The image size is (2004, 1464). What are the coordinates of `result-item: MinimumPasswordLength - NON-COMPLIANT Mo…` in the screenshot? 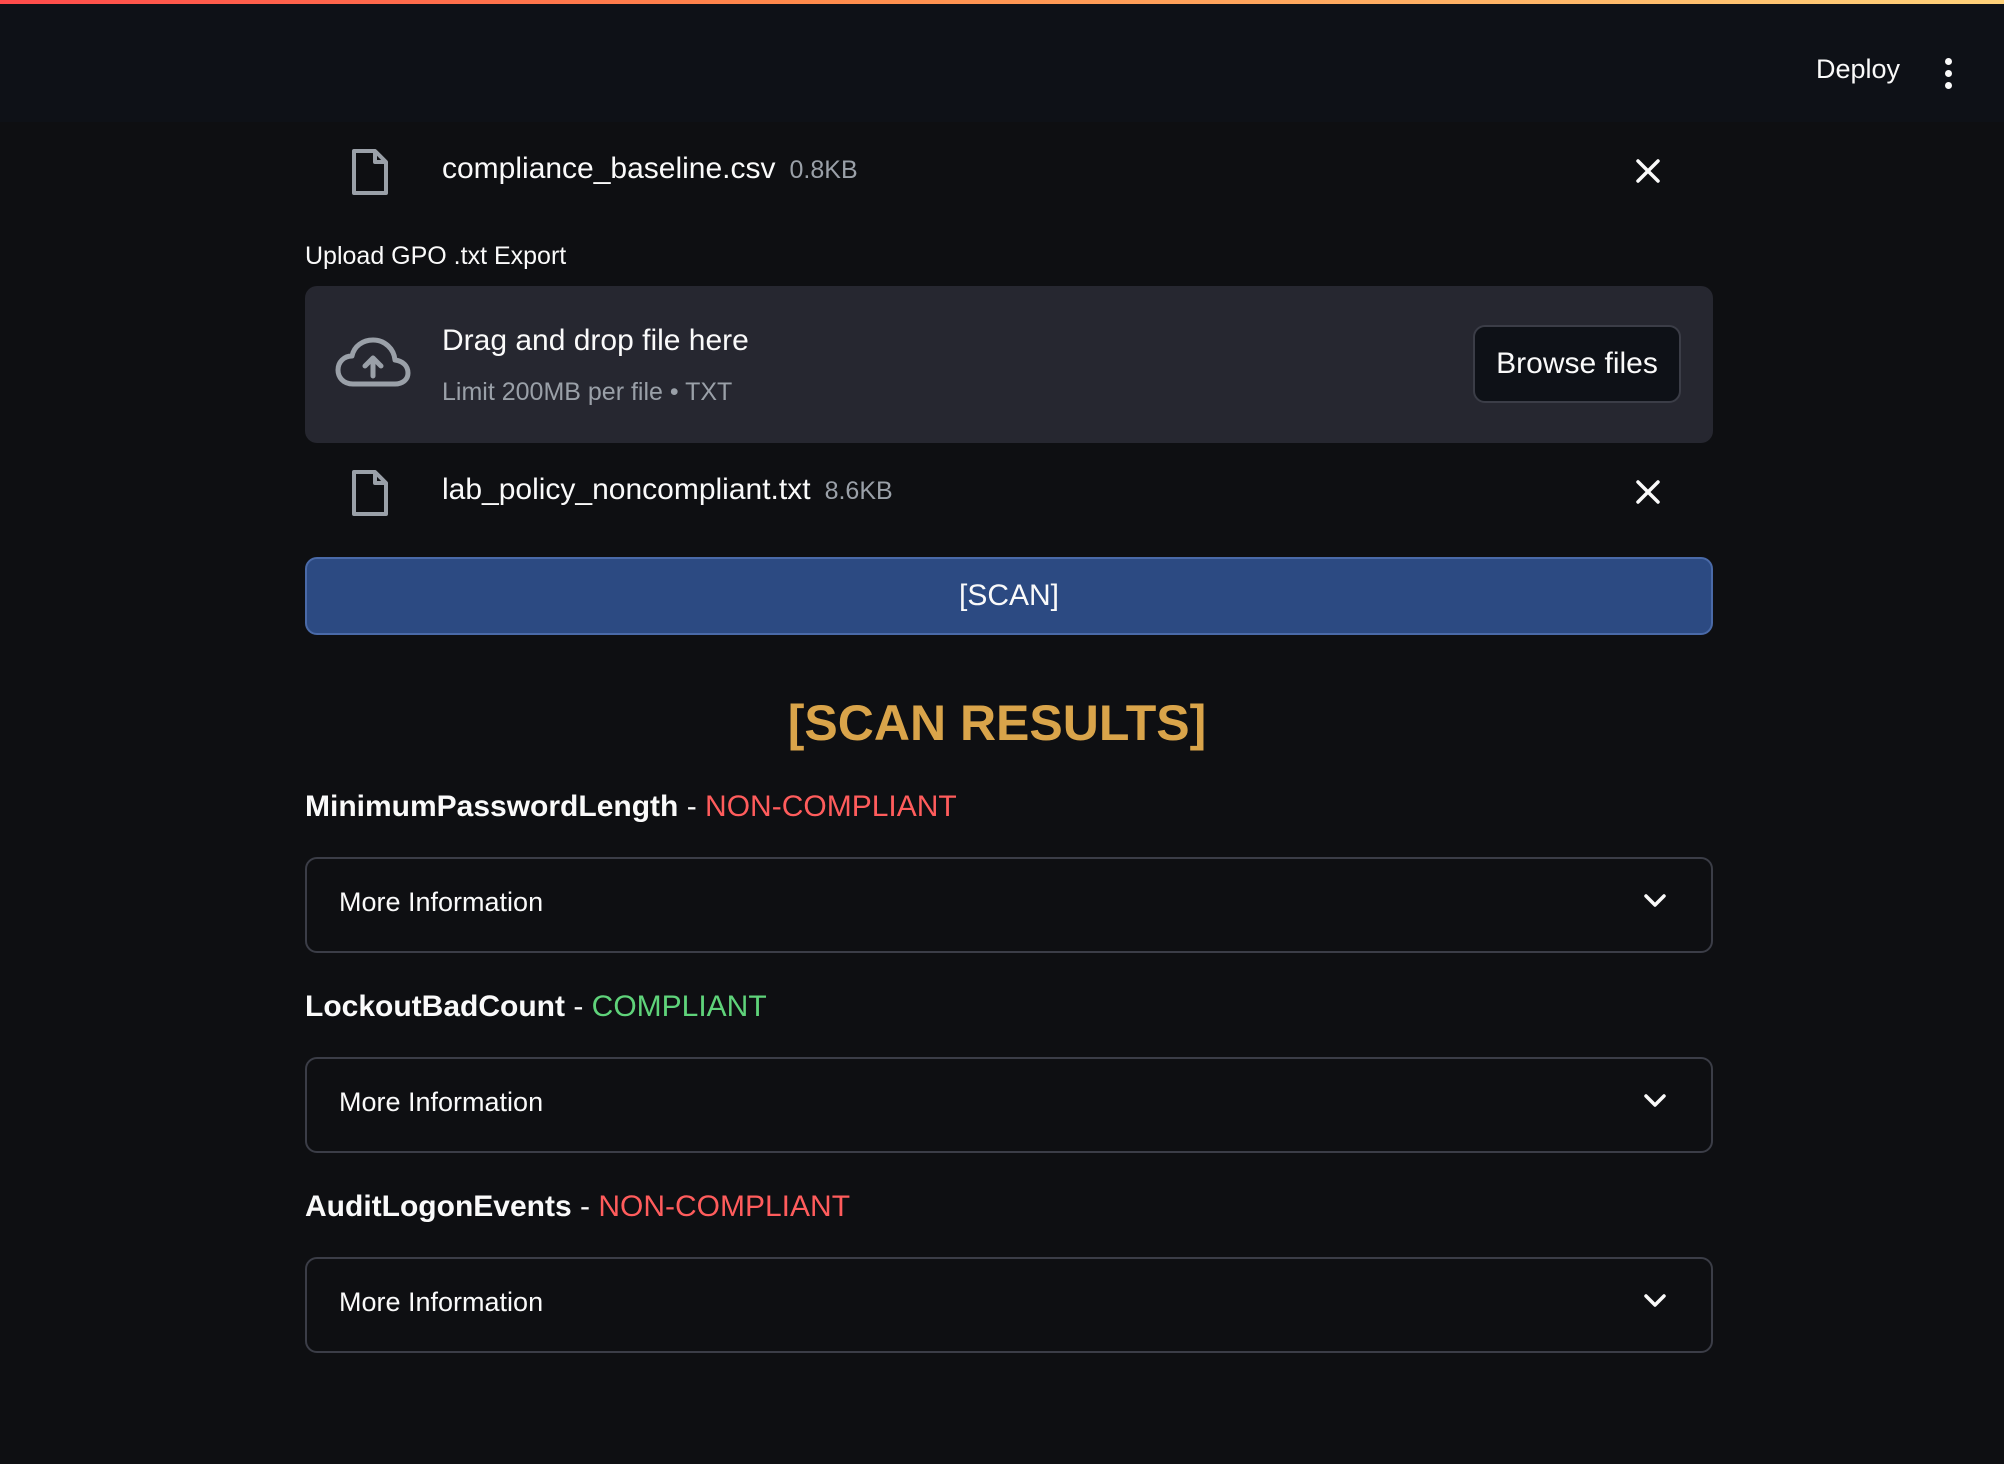 It's located at (1009, 870).